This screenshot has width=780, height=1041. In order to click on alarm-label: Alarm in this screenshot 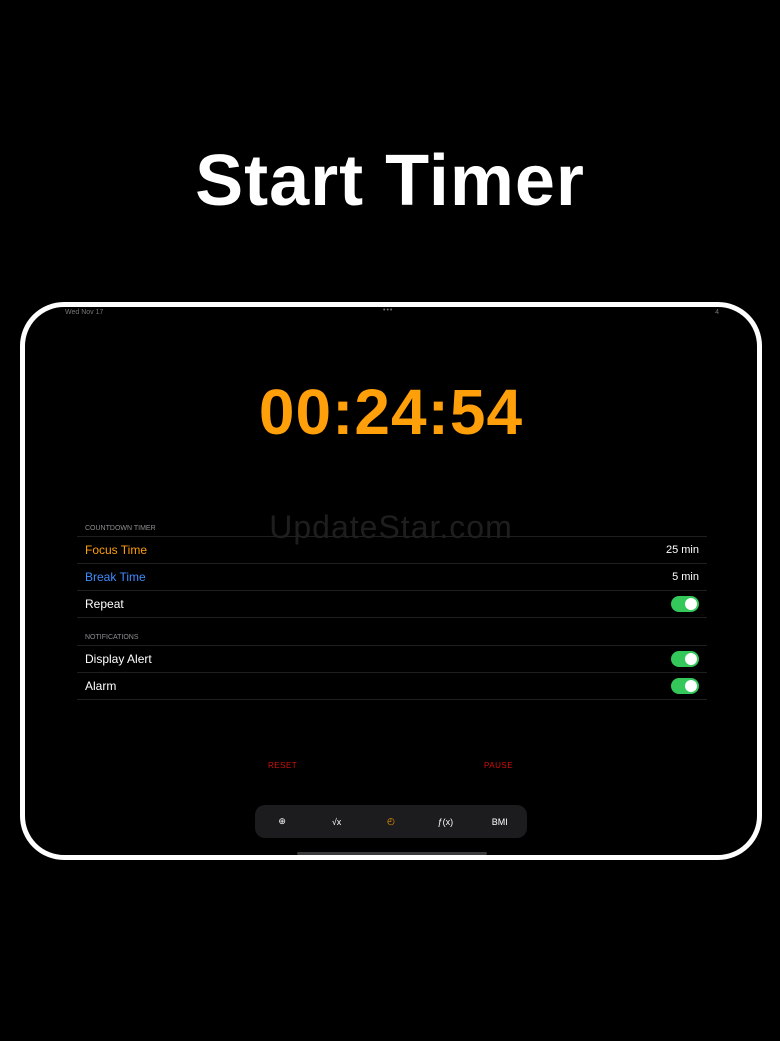, I will do `click(101, 686)`.